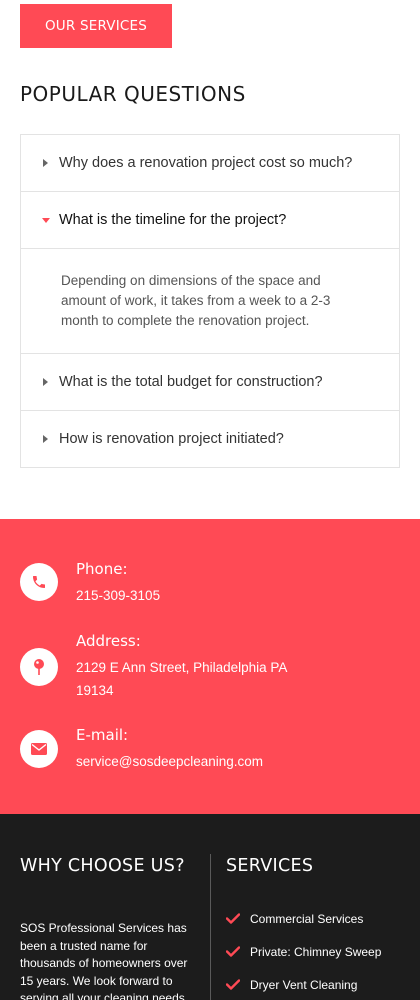  Describe the element at coordinates (307, 918) in the screenshot. I see `service-label: Commercial Services` at that location.